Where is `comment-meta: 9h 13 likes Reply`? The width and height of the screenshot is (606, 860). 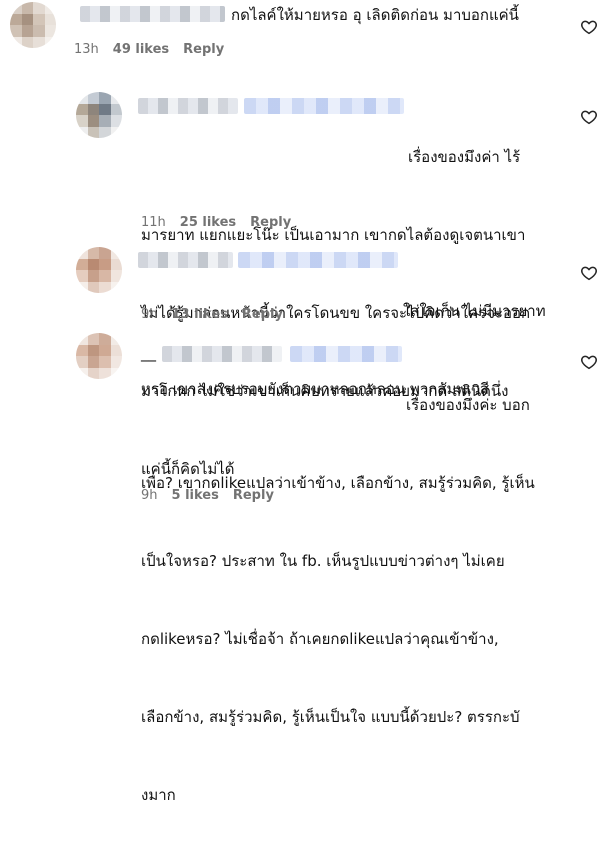 comment-meta: 9h 13 likes Reply is located at coordinates (212, 314).